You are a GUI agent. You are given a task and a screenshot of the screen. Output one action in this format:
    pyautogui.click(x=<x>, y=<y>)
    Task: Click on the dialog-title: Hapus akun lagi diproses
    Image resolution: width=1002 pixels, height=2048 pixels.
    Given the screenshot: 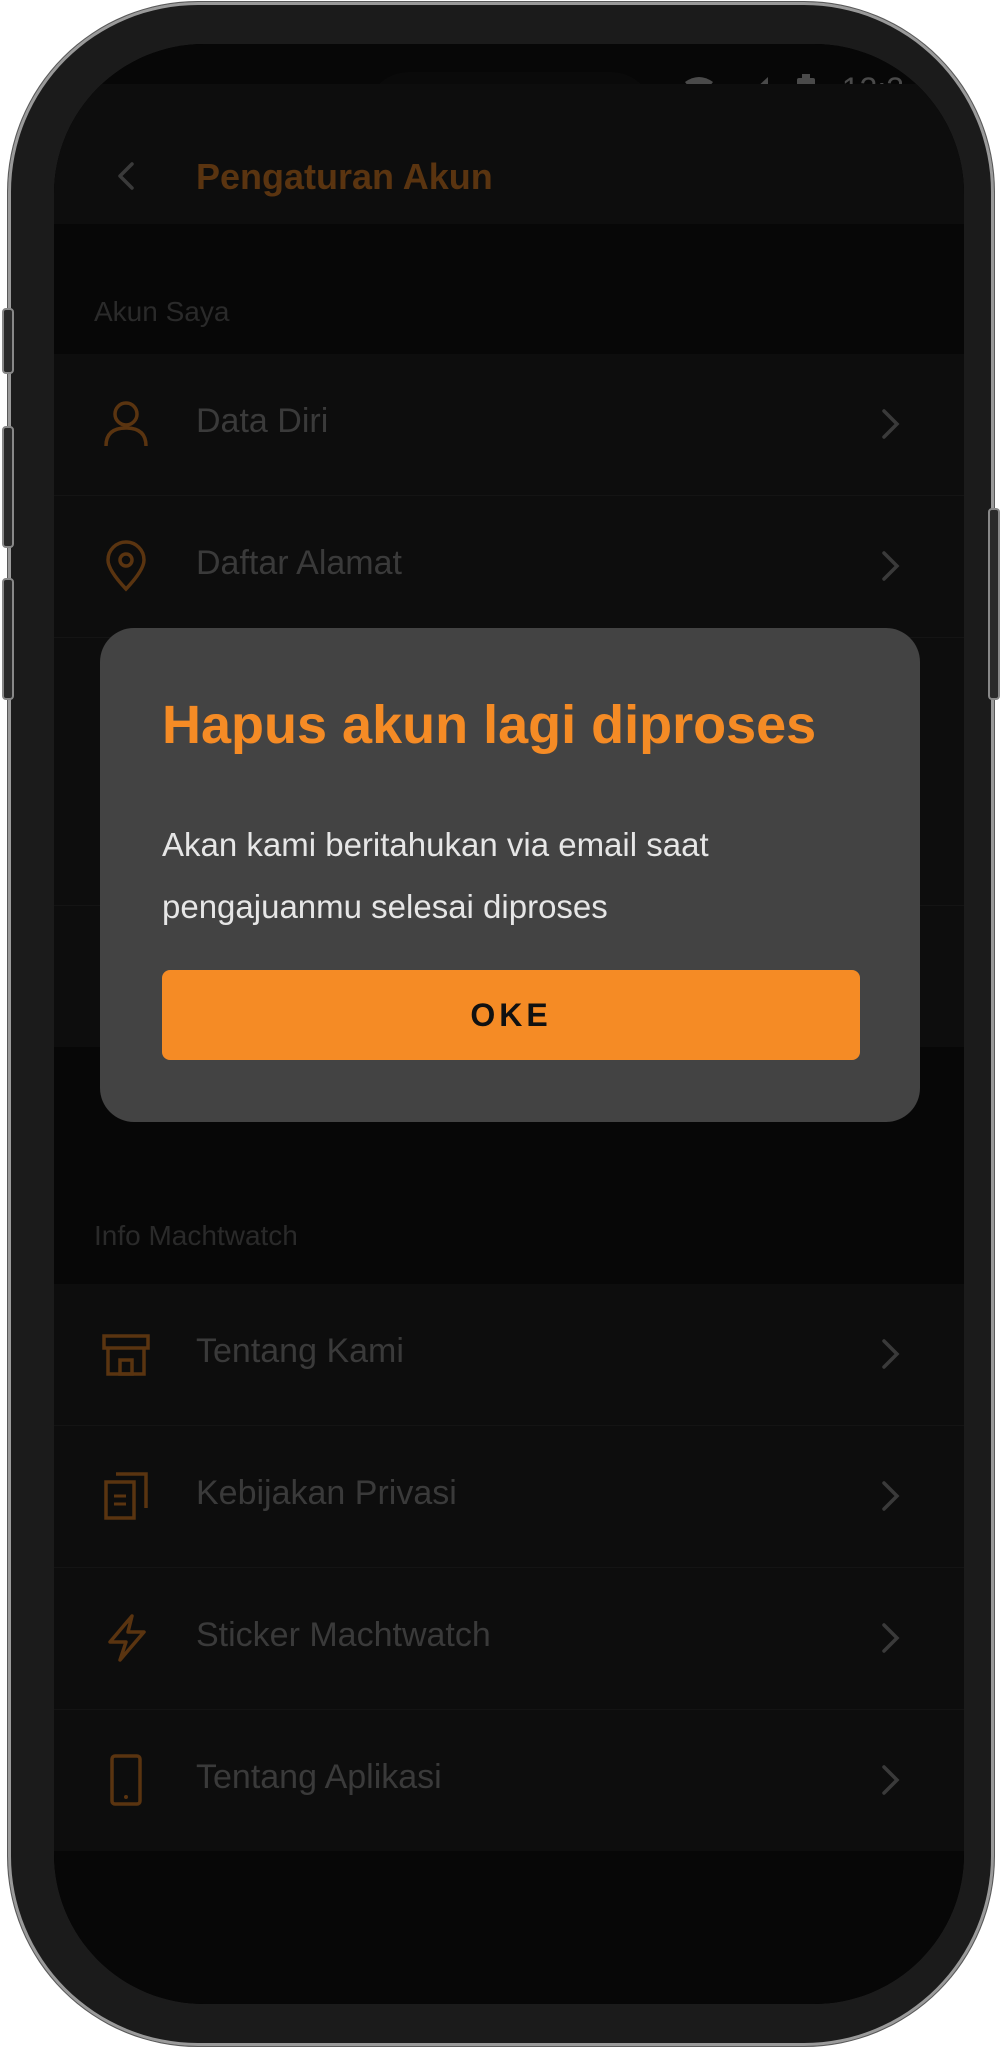 What is the action you would take?
    pyautogui.click(x=489, y=725)
    